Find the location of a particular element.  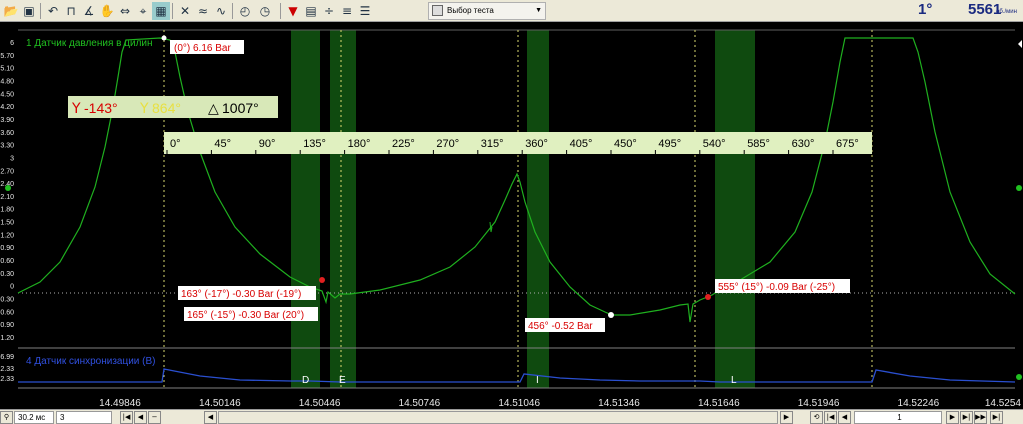

step-back-icon: |◀ is located at coordinates (830, 417).